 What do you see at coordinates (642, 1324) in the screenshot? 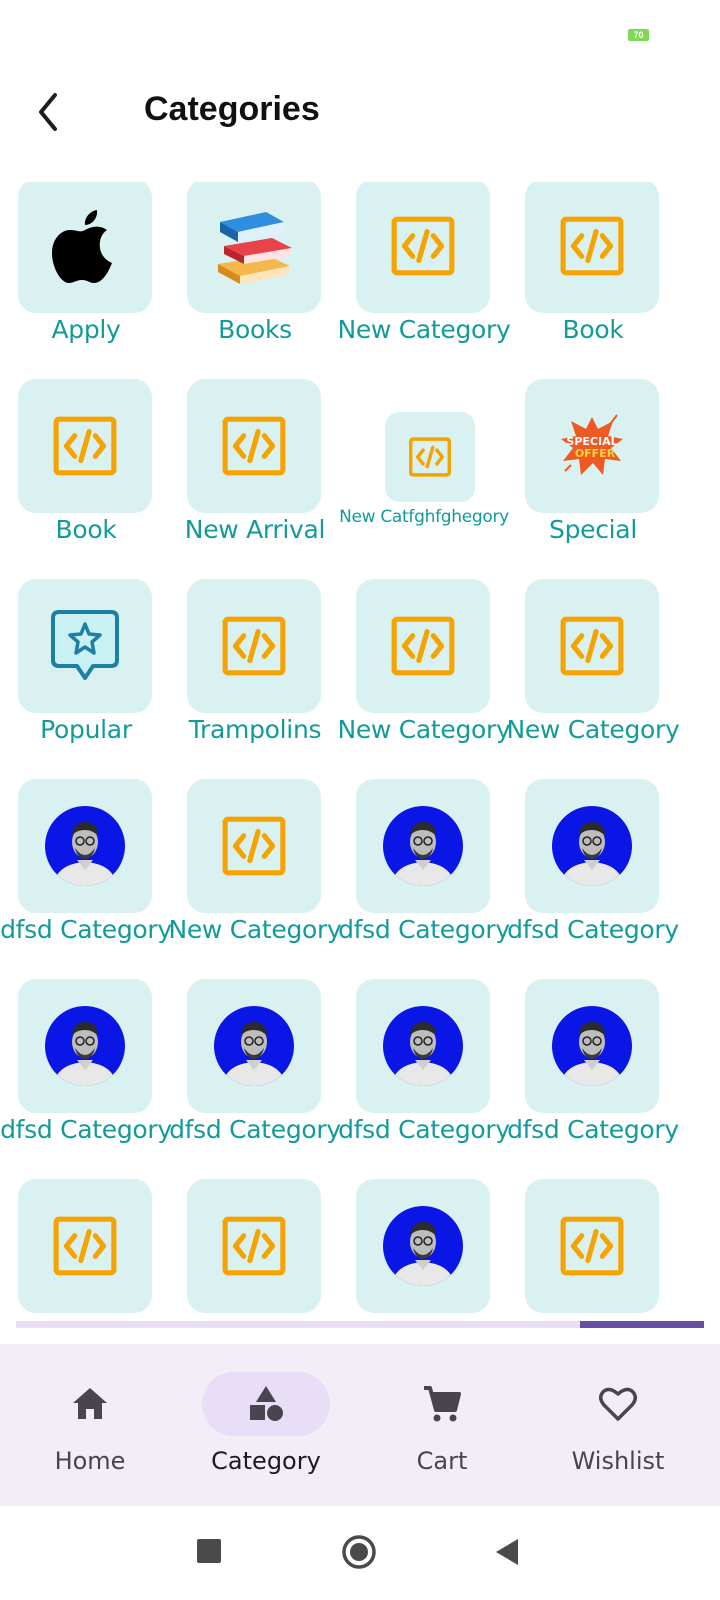
I see `horizontal-scrollbar-thumb` at bounding box center [642, 1324].